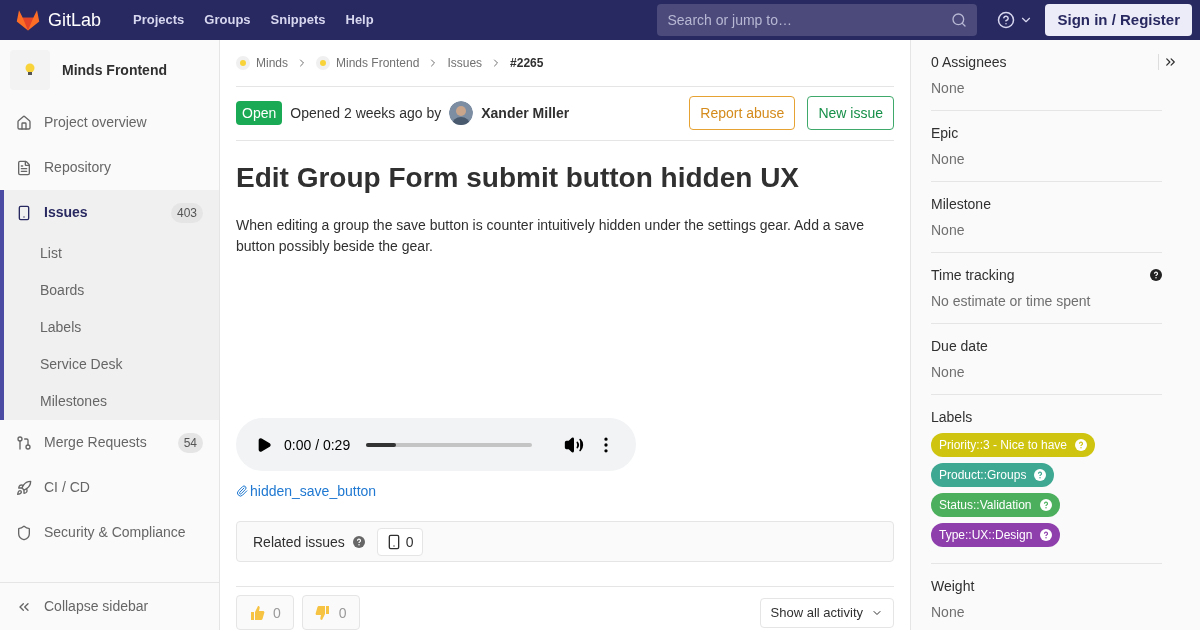 The height and width of the screenshot is (630, 1200). I want to click on sidebar-item: Issues 403, so click(111, 212).